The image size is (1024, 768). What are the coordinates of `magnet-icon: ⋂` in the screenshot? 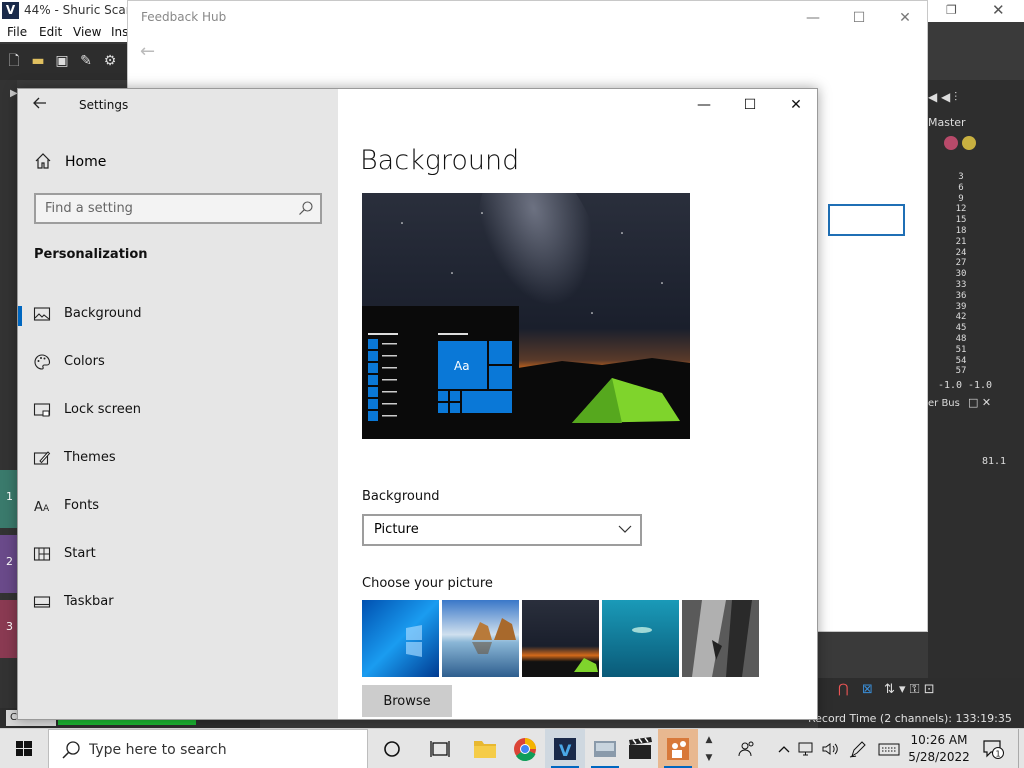 It's located at (843, 689).